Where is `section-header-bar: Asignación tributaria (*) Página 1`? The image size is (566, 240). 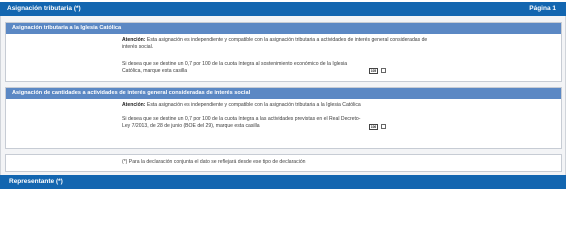 section-header-bar: Asignación tributaria (*) Página 1 is located at coordinates (283, 9).